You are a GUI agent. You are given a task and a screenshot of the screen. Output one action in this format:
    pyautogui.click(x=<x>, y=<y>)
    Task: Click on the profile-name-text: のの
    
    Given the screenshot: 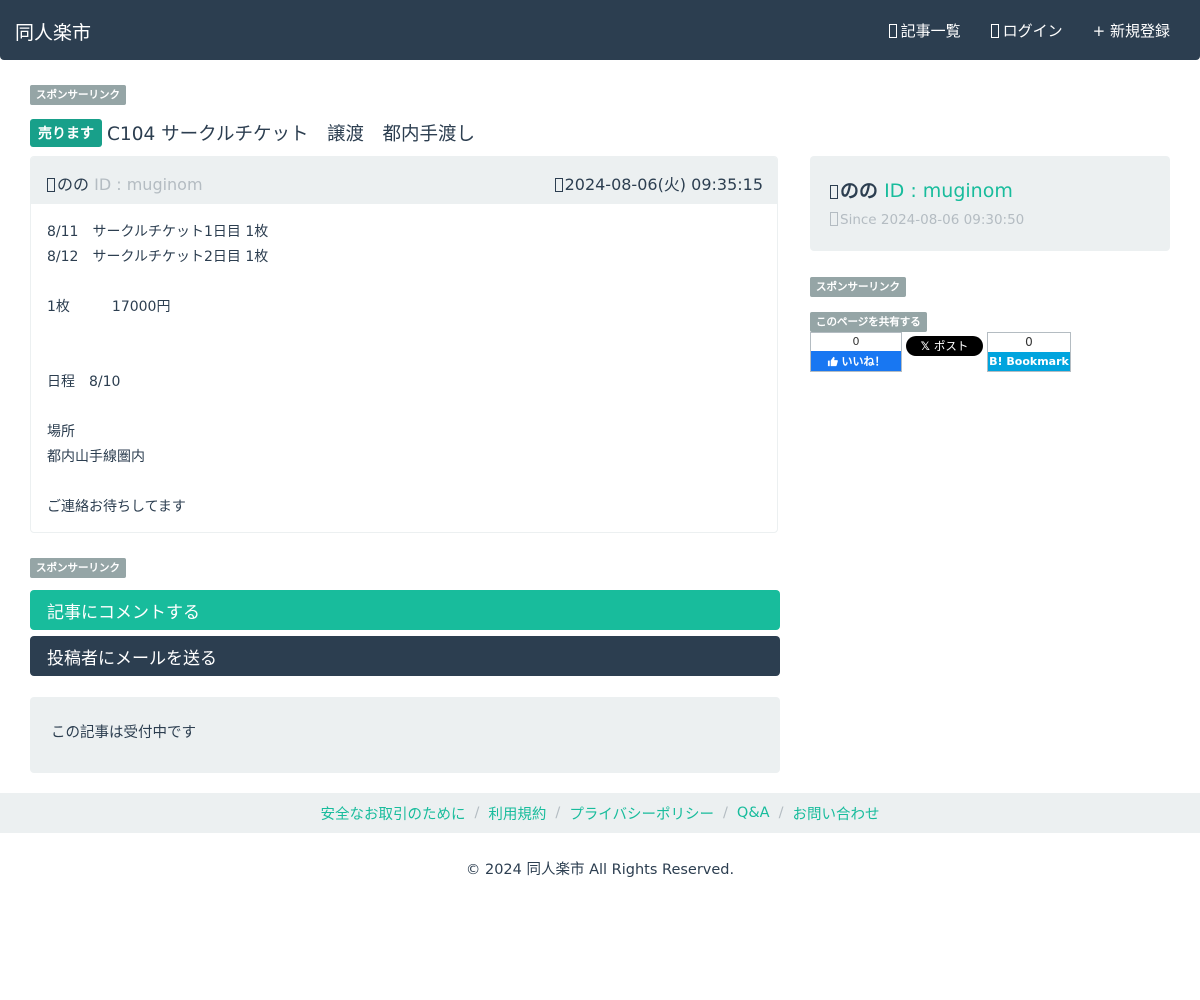 What is the action you would take?
    pyautogui.click(x=859, y=191)
    